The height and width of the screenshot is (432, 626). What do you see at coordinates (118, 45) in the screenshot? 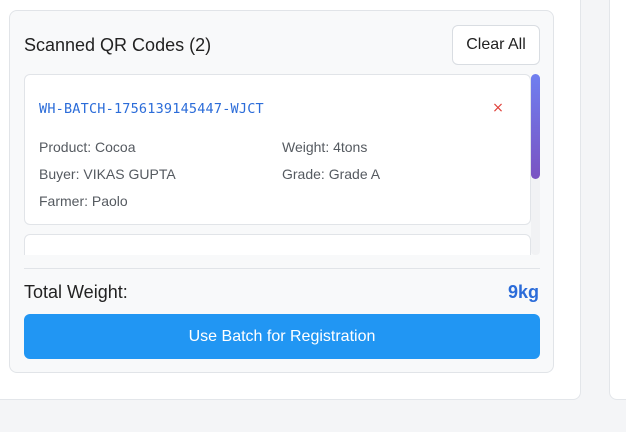
I see `panel-title: Scanned QR Codes (2)` at bounding box center [118, 45].